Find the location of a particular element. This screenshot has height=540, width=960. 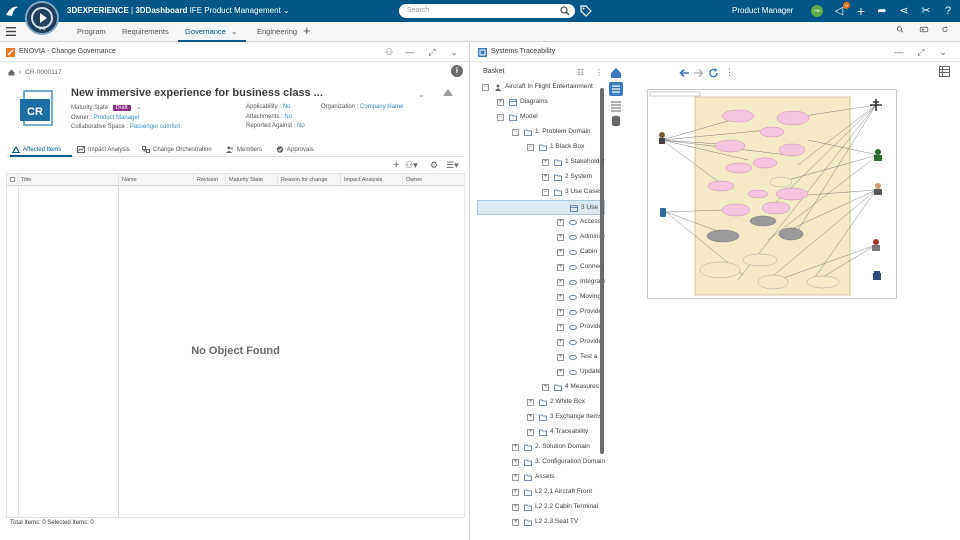

gear-icon: ⚙ is located at coordinates (434, 165).